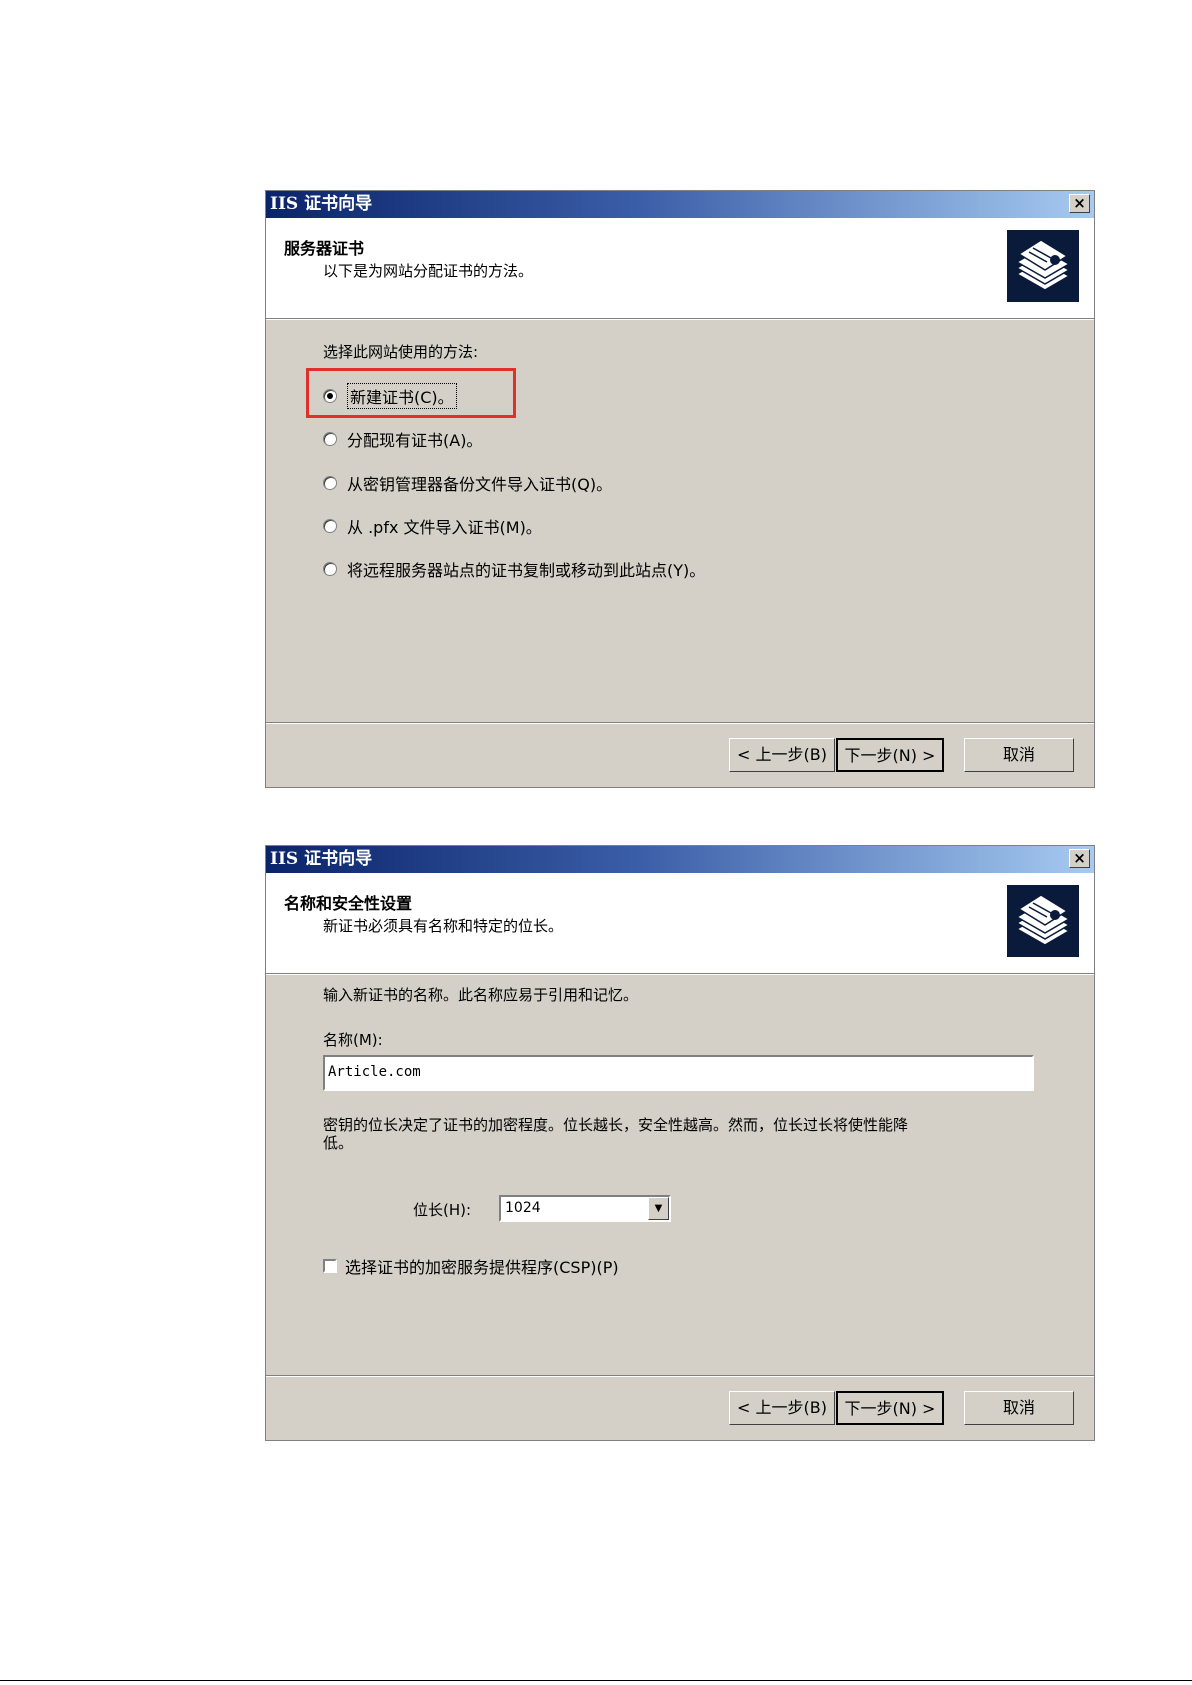 The width and height of the screenshot is (1192, 1685). What do you see at coordinates (415, 440) in the screenshot?
I see `radio-label: 分配现有证书(A)。` at bounding box center [415, 440].